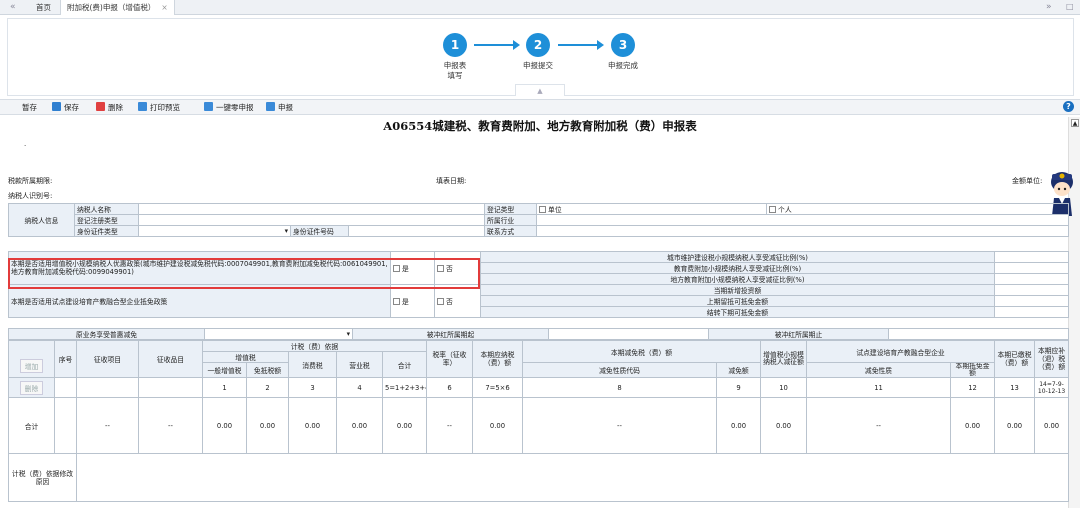 This screenshot has height=508, width=1080. What do you see at coordinates (111, 7) in the screenshot?
I see `tab-label: 附加税(费)申报（增值税）` at bounding box center [111, 7].